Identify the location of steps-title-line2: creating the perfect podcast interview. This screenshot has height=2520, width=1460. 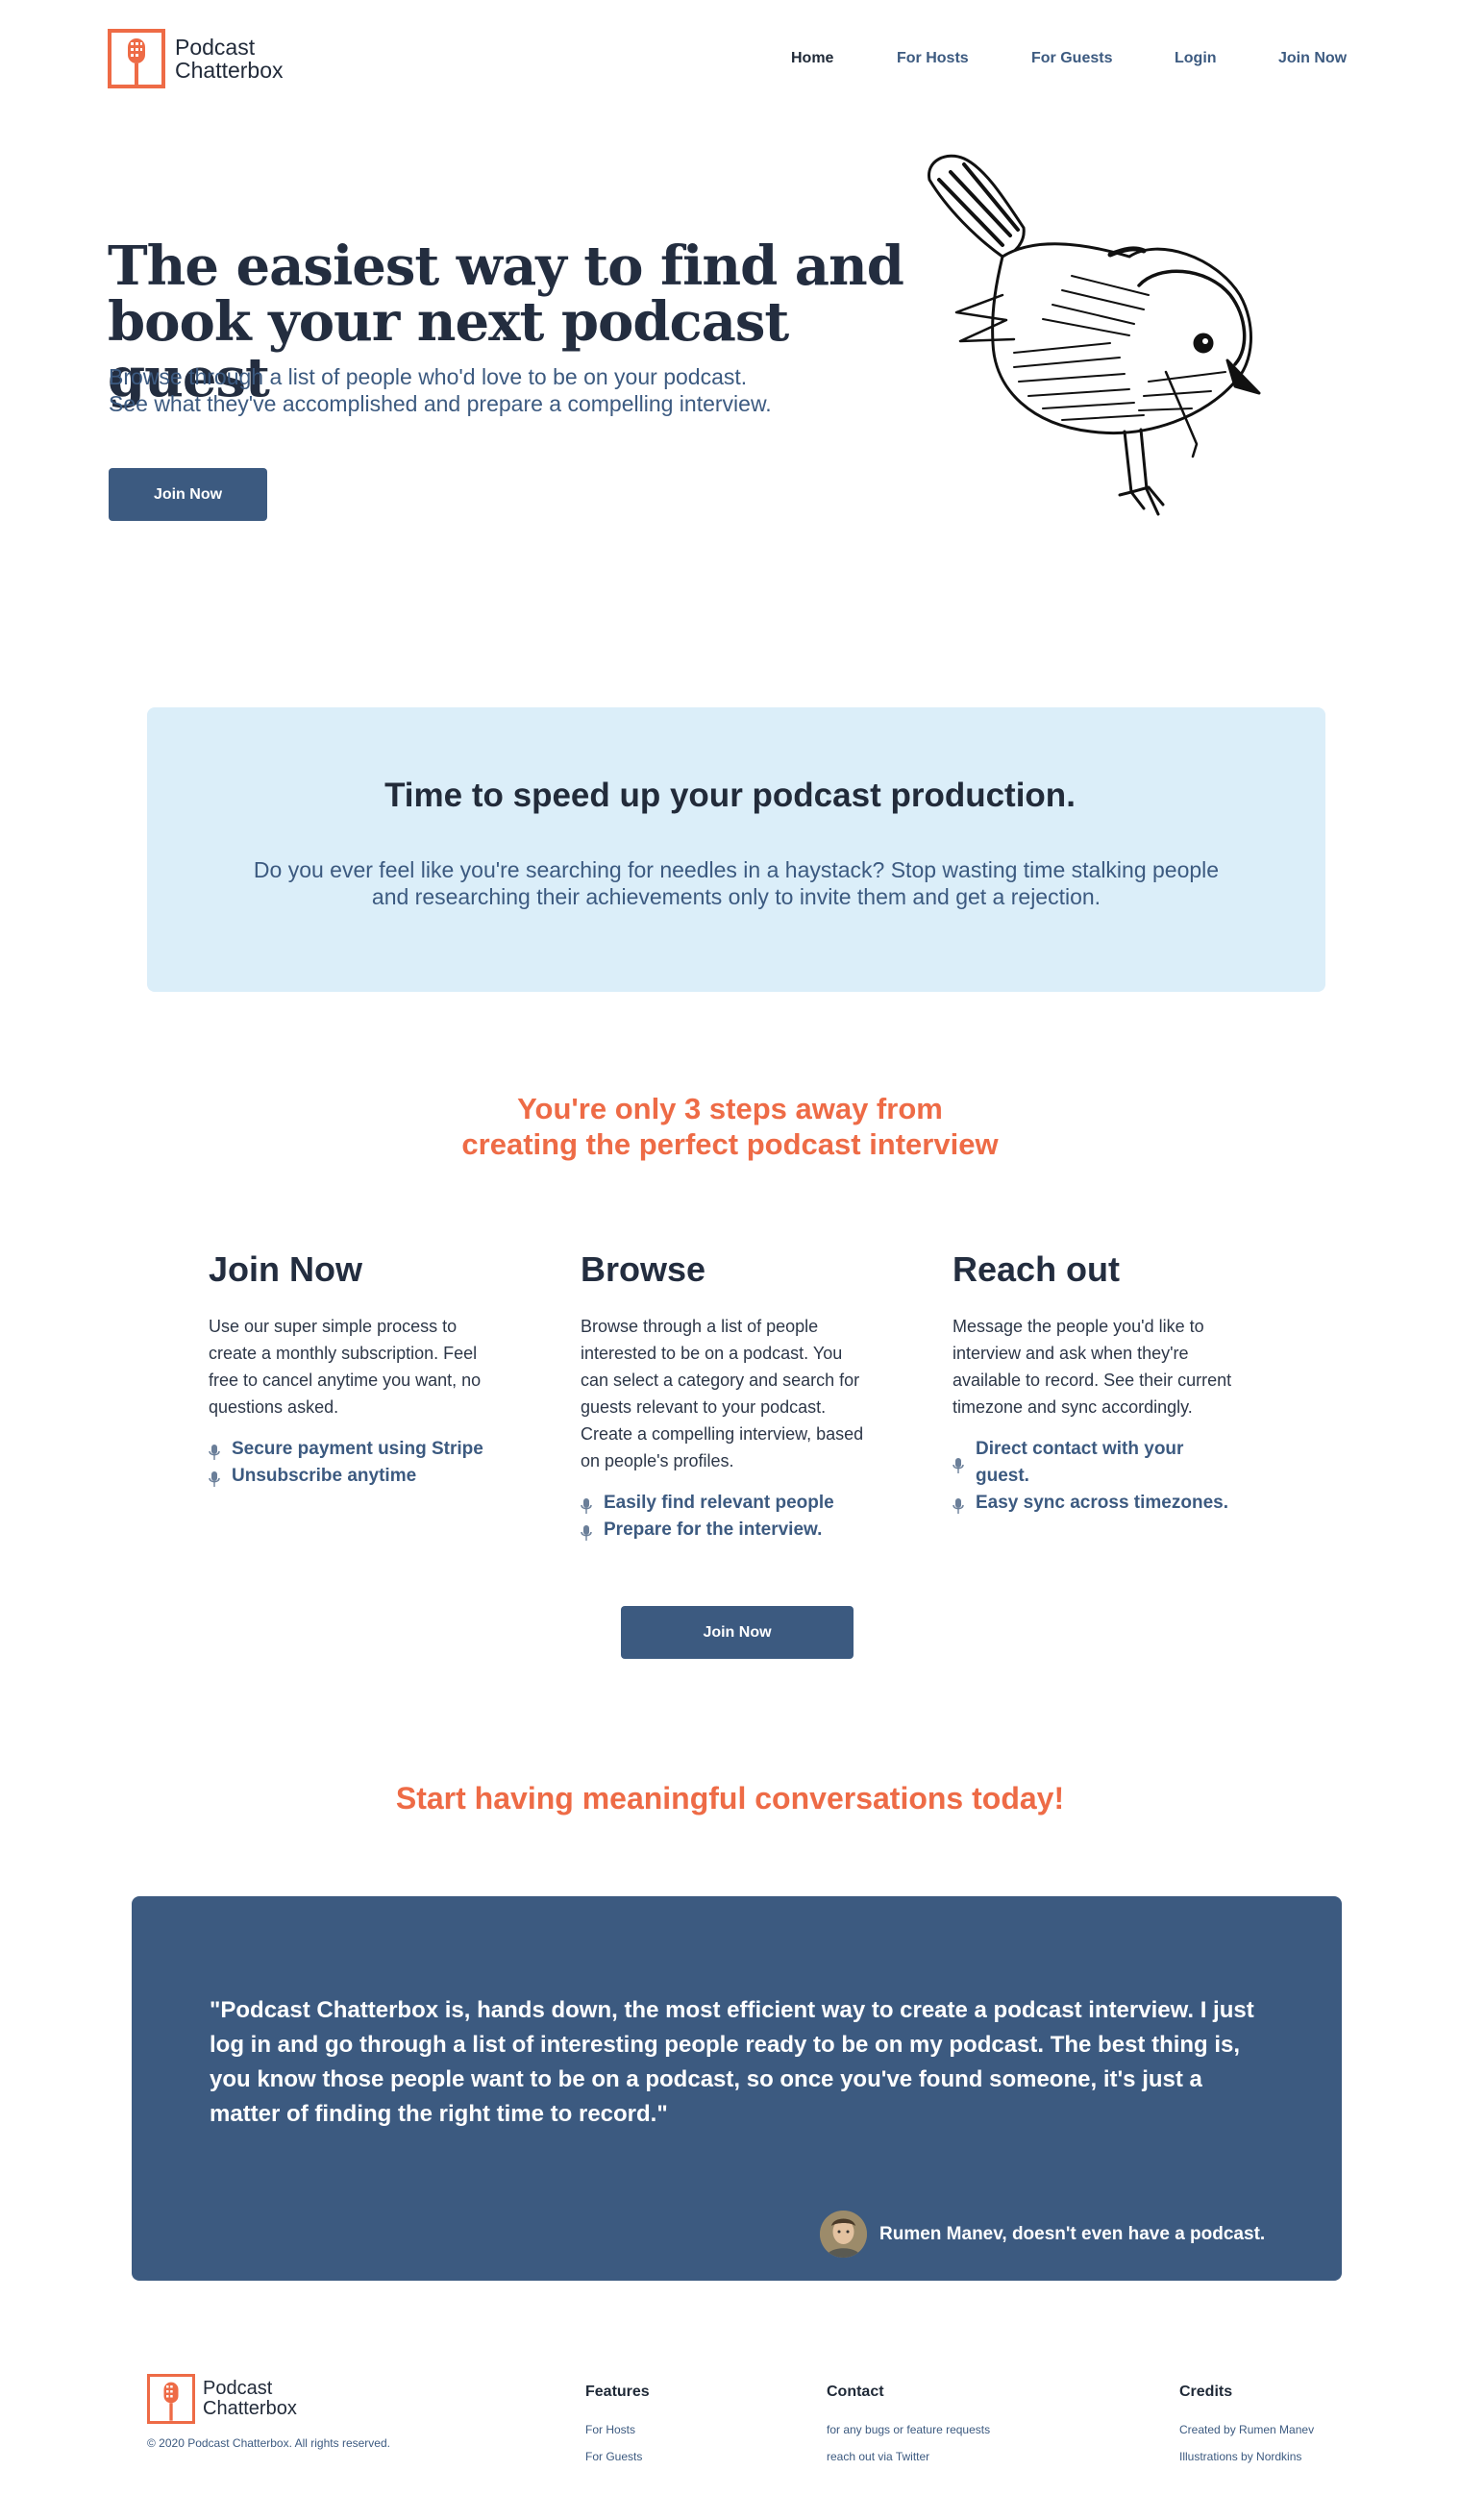
(730, 1144).